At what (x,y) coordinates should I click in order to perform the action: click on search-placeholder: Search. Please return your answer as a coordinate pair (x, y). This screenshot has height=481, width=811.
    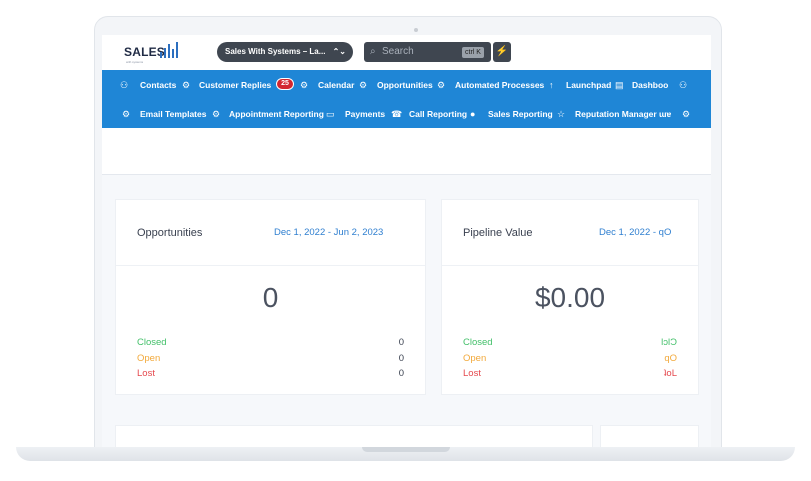
    Looking at the image, I should click on (398, 51).